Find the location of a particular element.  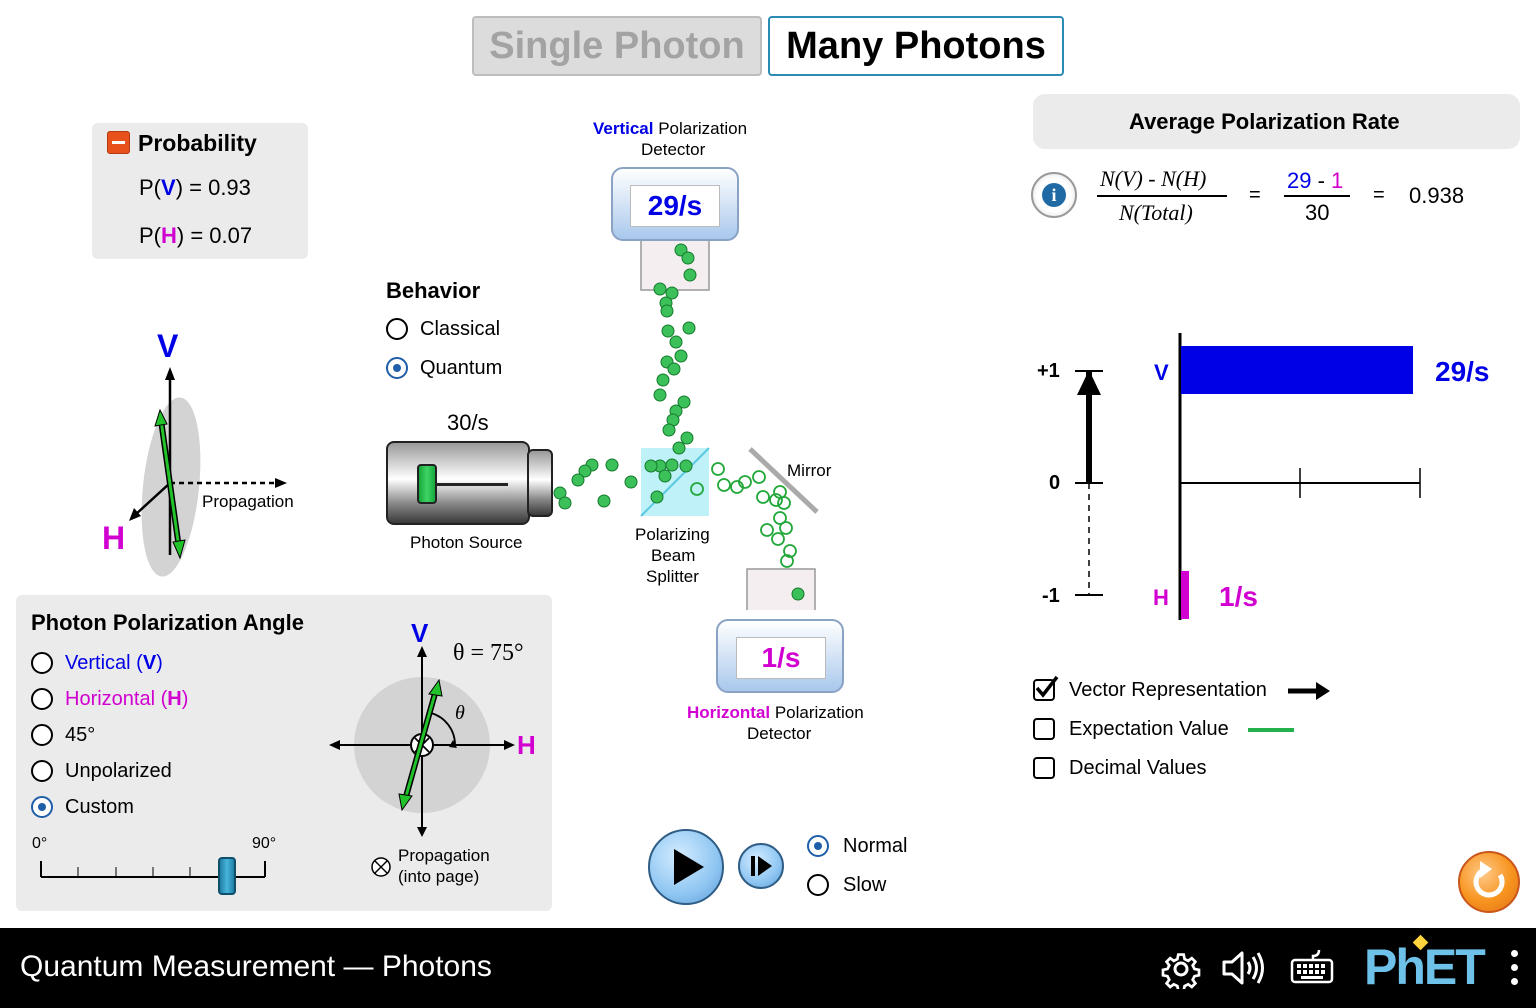

angle-unpolarized-label: Unpolarized is located at coordinates (118, 771).